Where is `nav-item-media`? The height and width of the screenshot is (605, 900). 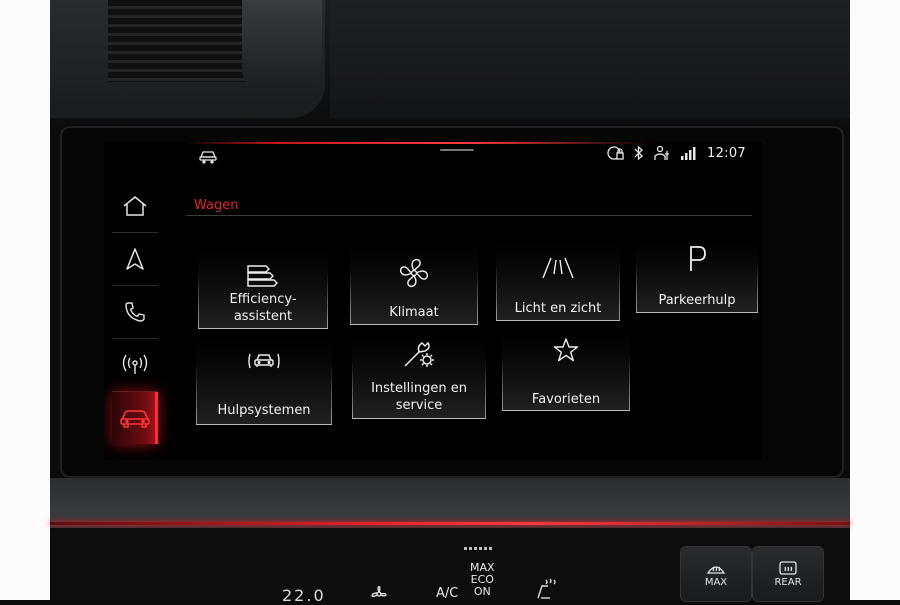
nav-item-media is located at coordinates (135, 365).